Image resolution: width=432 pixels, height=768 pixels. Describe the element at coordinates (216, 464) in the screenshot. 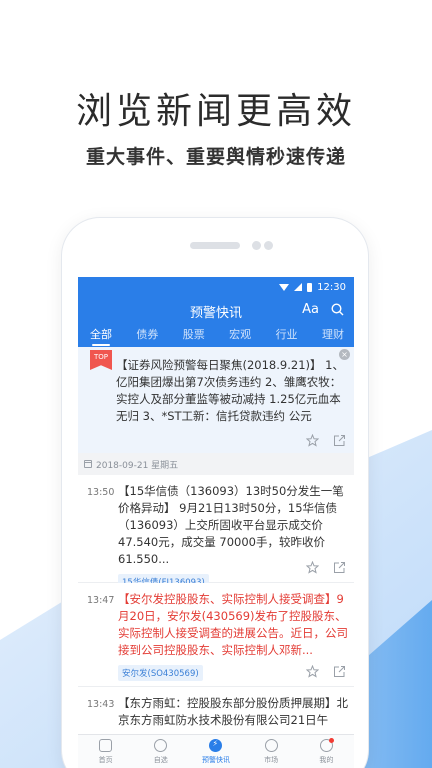

I see `date-header: 2018-09-21 星期五` at that location.